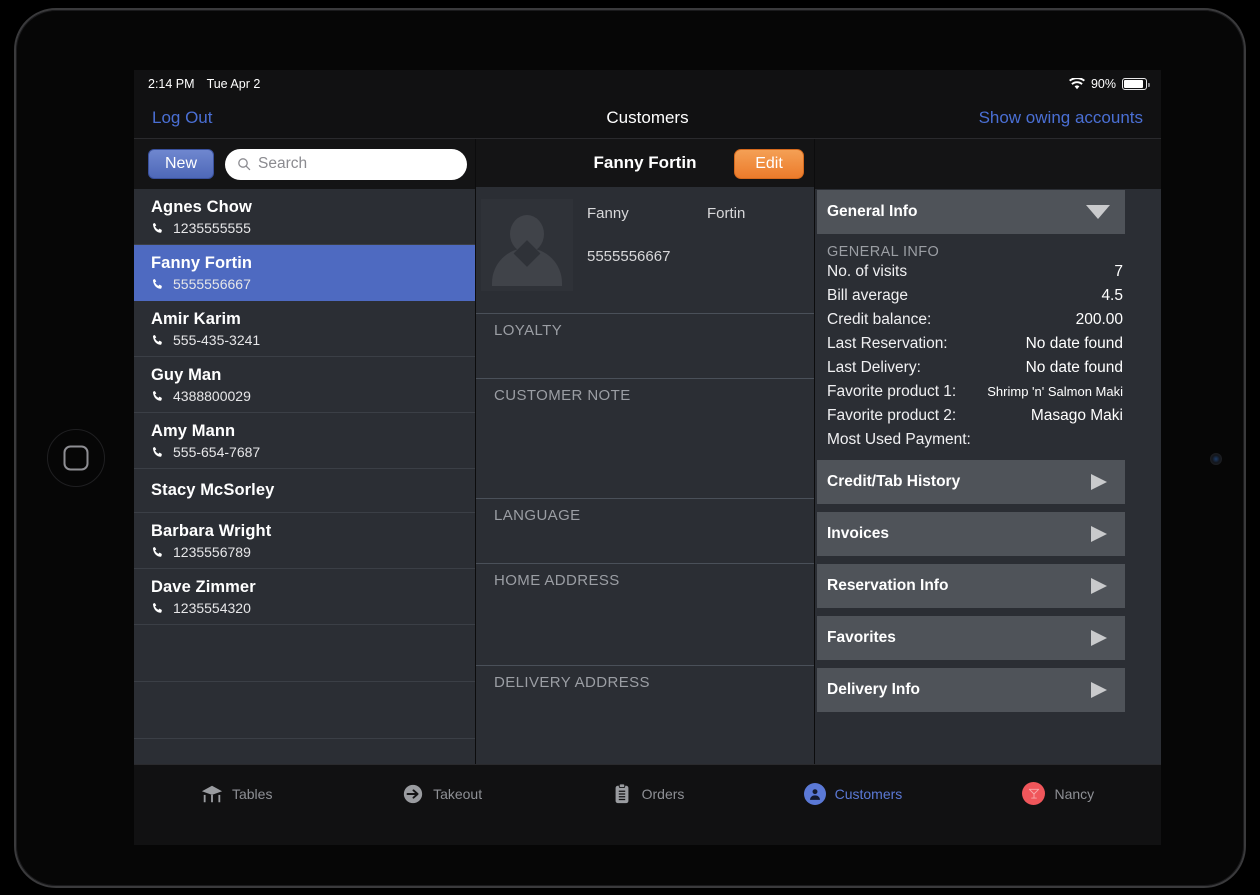  I want to click on accordion-credit-tab-history: Credit/Tab History, so click(971, 482).